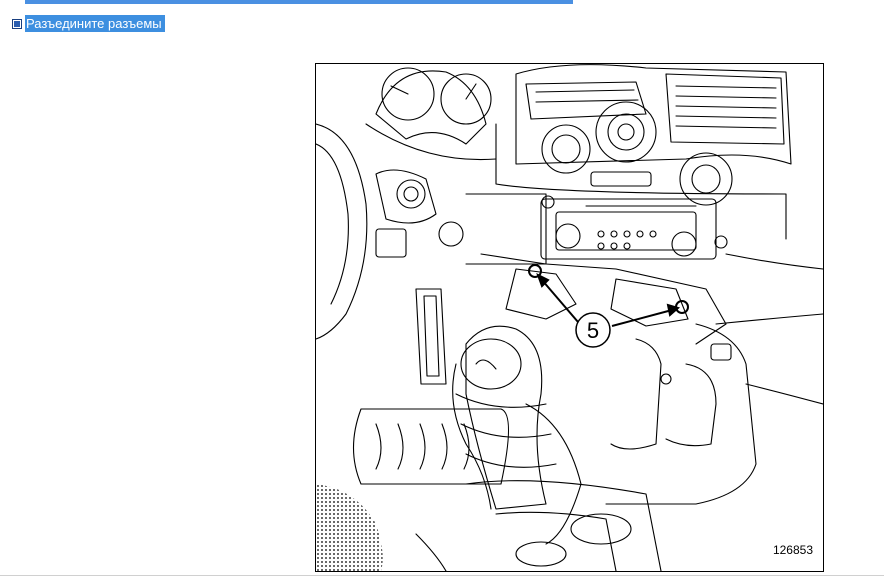 The image size is (884, 580). Describe the element at coordinates (792, 550) in the screenshot. I see `figure-number: 126853` at that location.